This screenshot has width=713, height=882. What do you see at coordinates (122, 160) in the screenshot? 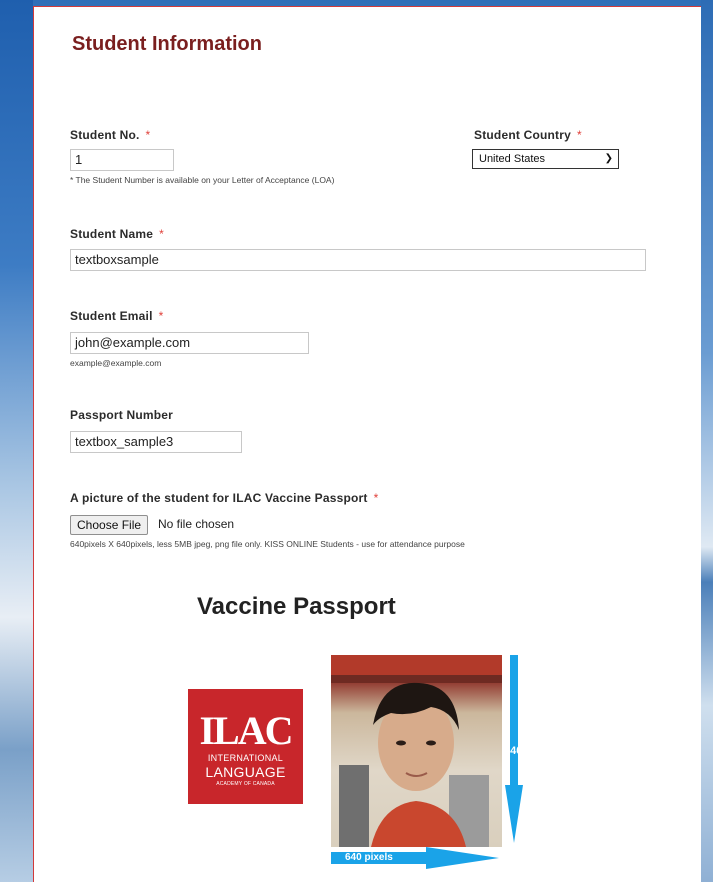
I see `student-no-input: 1` at bounding box center [122, 160].